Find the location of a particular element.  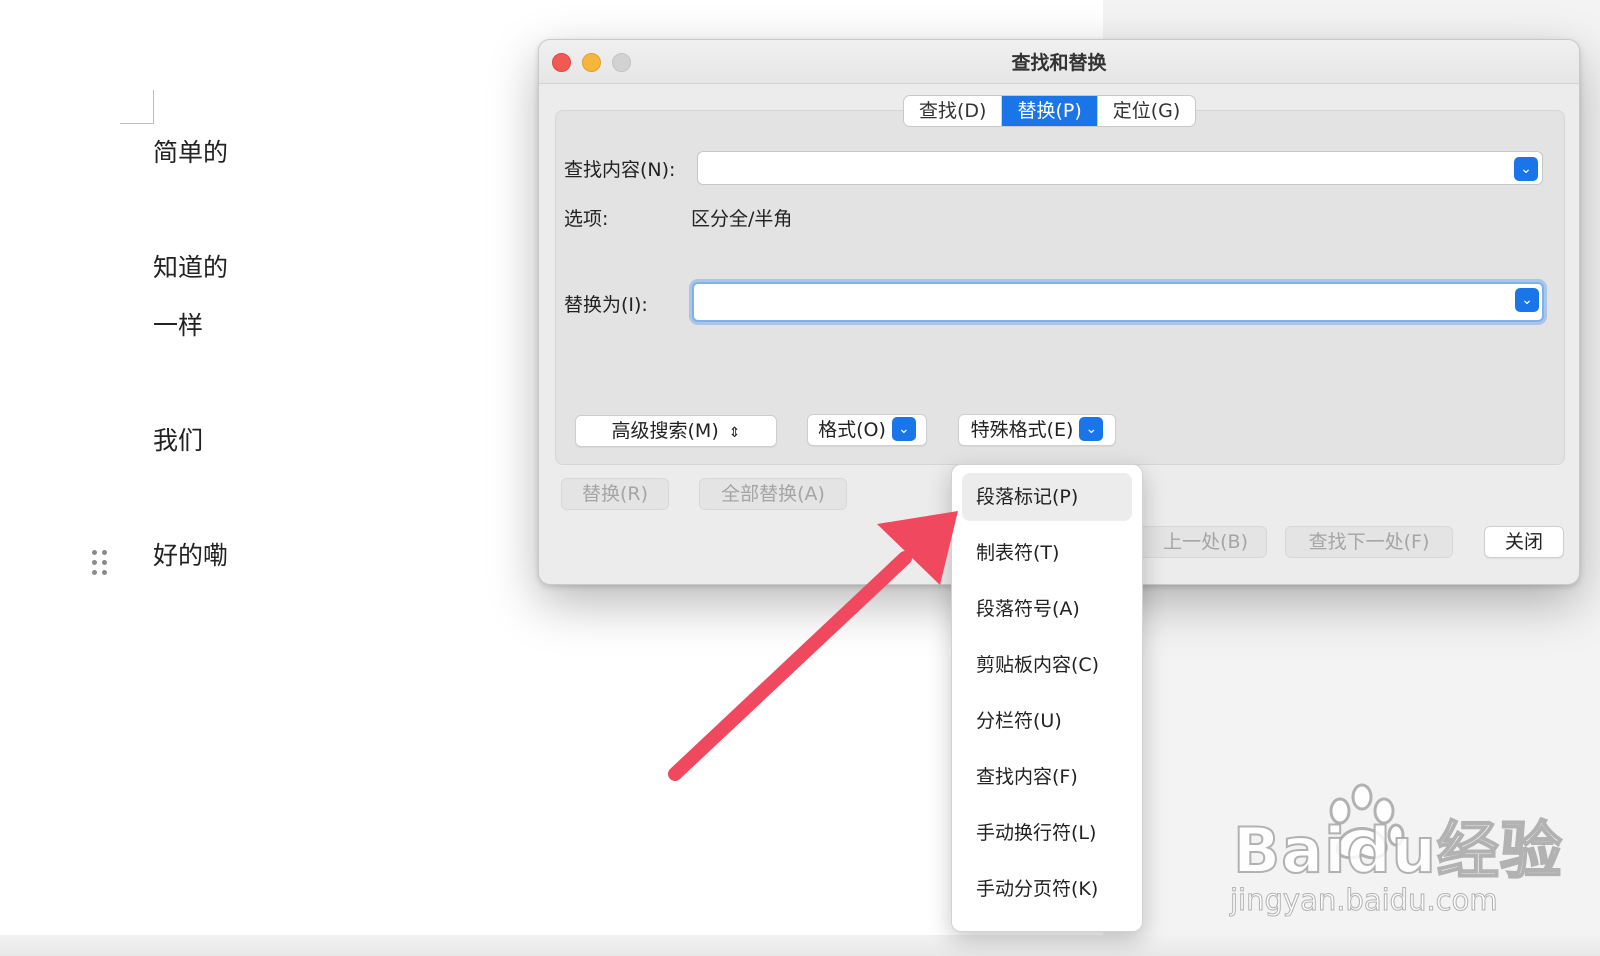

tab-replace: 替换(P) is located at coordinates (1050, 111).